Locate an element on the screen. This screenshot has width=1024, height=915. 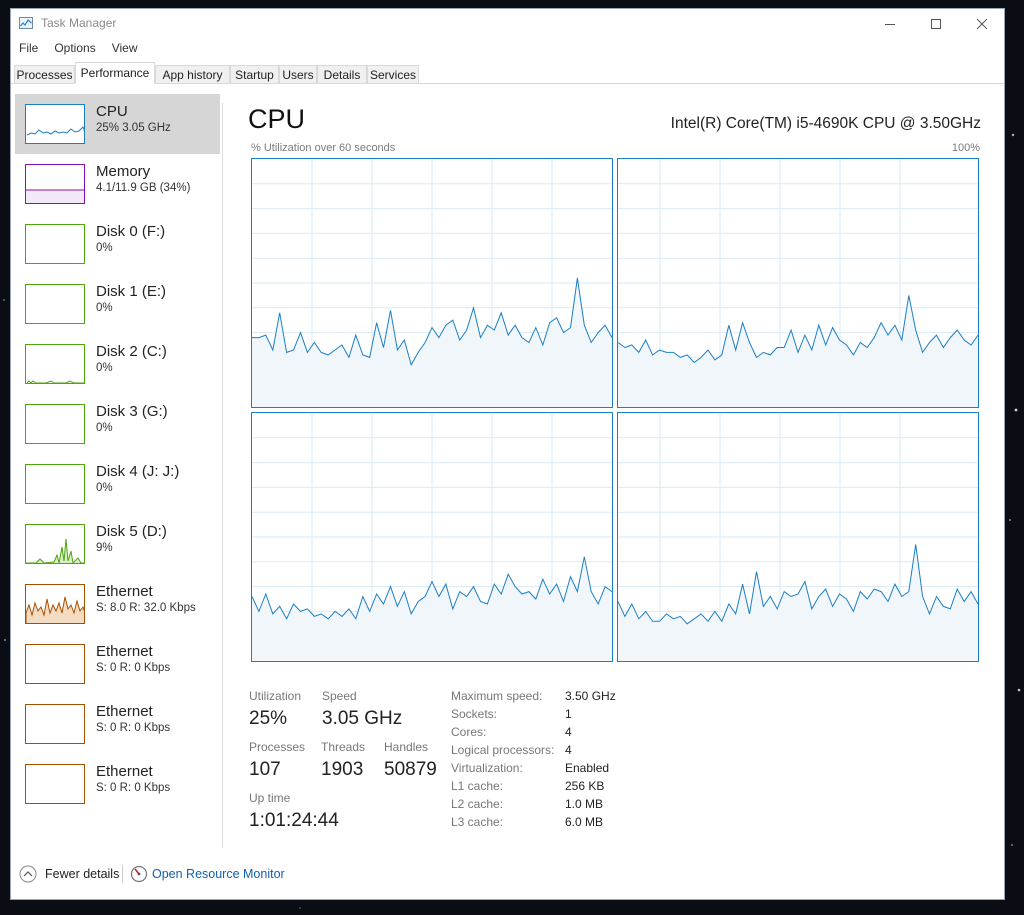
info-value: 6.0 MB is located at coordinates (584, 822).